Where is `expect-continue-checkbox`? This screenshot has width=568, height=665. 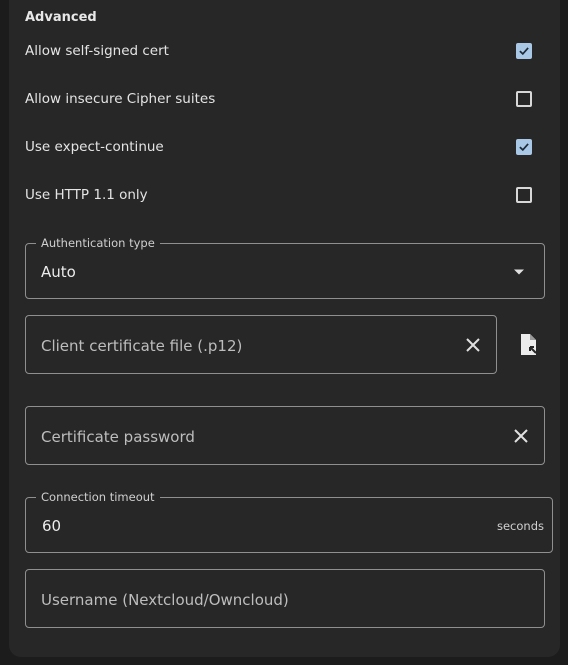
expect-continue-checkbox is located at coordinates (524, 147).